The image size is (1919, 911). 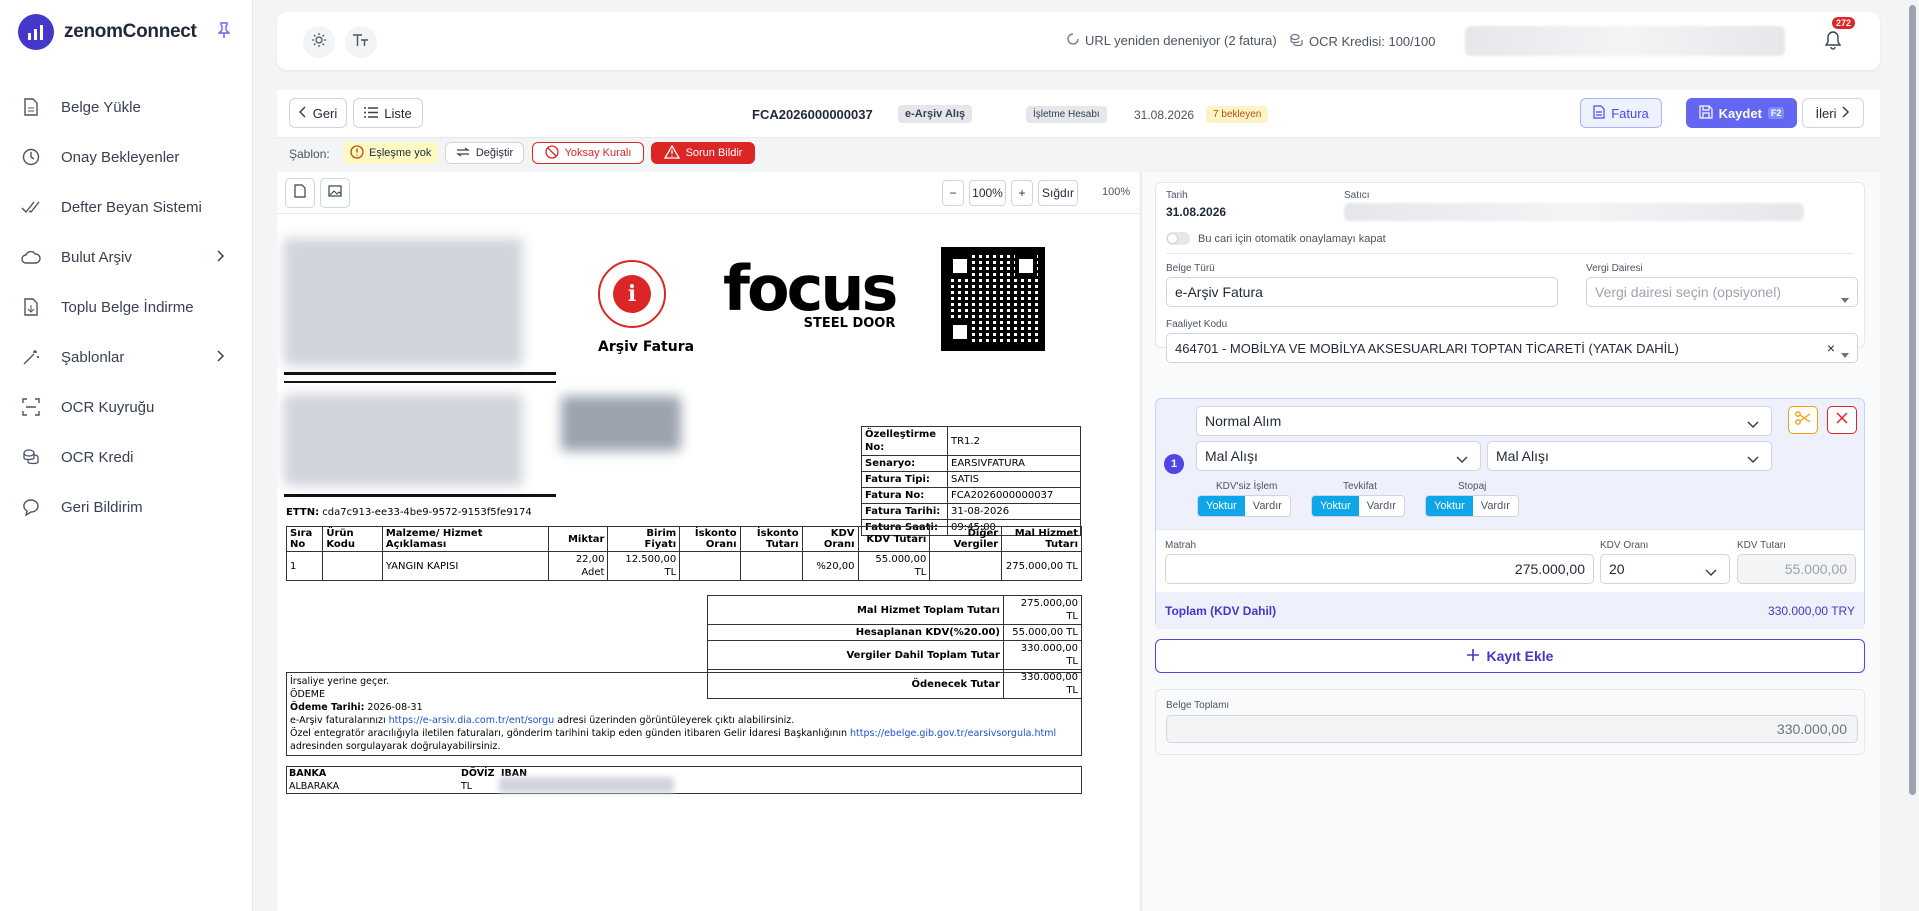 What do you see at coordinates (1014, 495) in the screenshot?
I see `meta-value: FCA2026000000037` at bounding box center [1014, 495].